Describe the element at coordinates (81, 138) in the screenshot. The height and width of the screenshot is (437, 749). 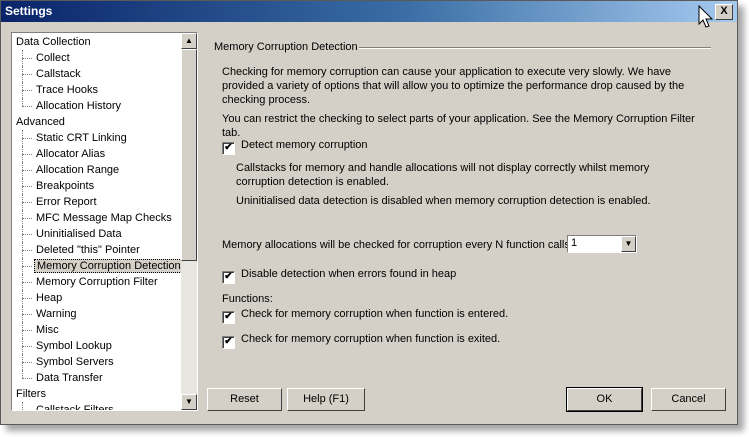
I see `tree-item-label: Static CRT Linking` at that location.